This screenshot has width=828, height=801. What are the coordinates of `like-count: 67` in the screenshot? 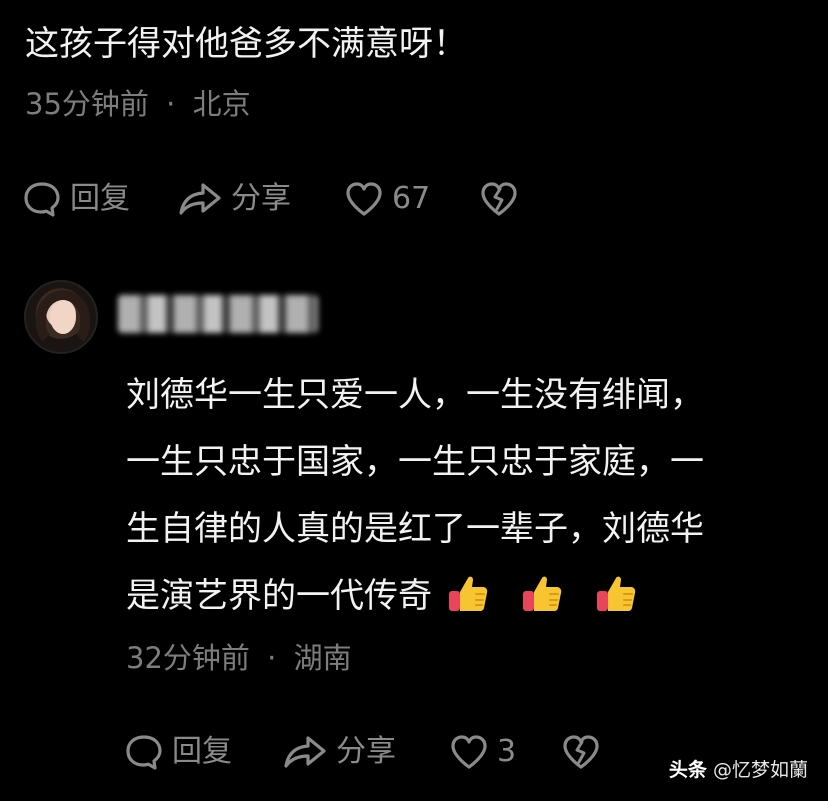 It's located at (411, 198).